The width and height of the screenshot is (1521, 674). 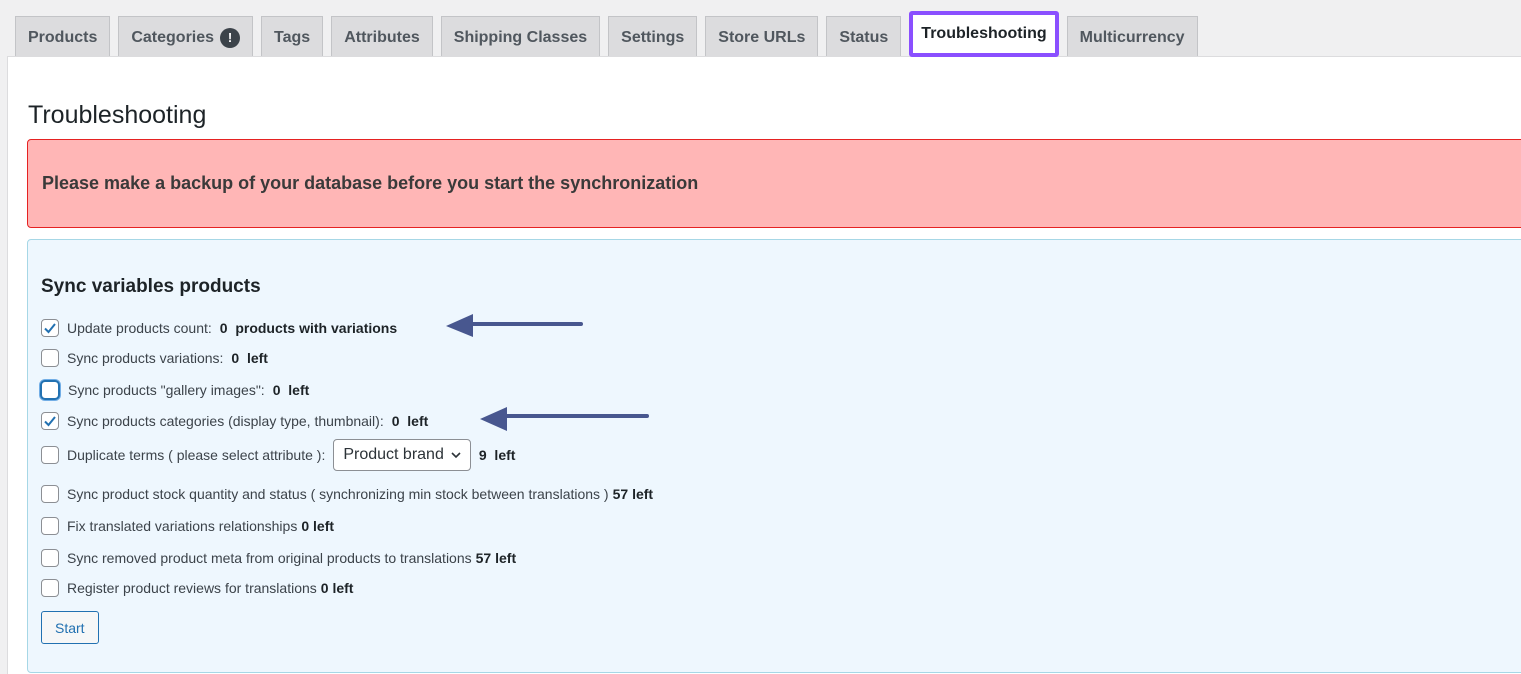 I want to click on tab-products: Products, so click(x=63, y=37).